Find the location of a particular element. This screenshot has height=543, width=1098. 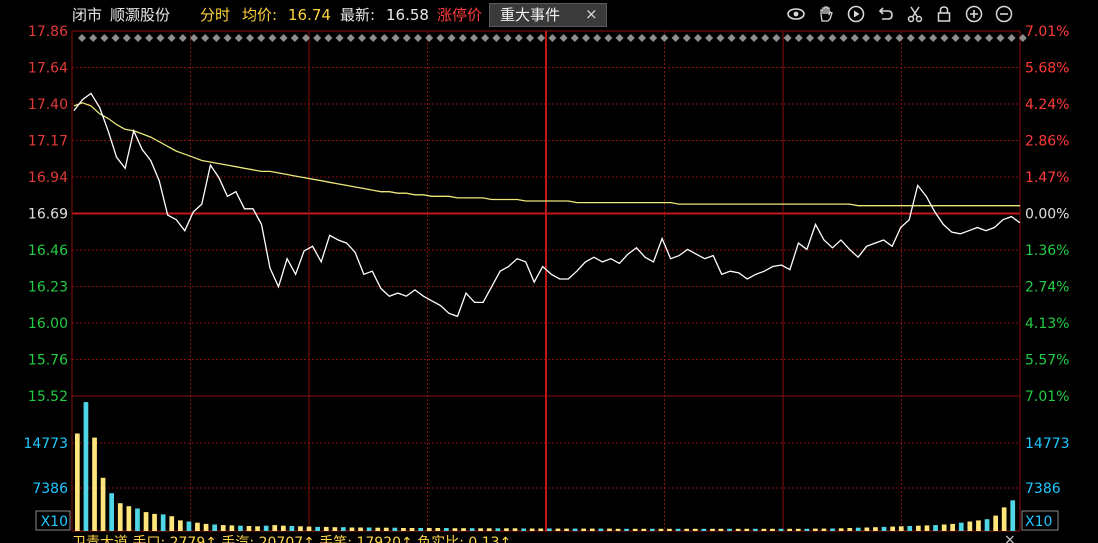

percent-tick-label: 2.74% is located at coordinates (1047, 288).